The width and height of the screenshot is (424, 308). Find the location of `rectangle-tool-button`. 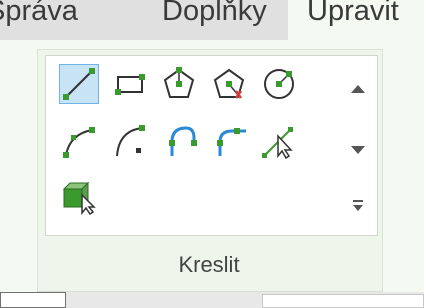

rectangle-tool-button is located at coordinates (130, 84).